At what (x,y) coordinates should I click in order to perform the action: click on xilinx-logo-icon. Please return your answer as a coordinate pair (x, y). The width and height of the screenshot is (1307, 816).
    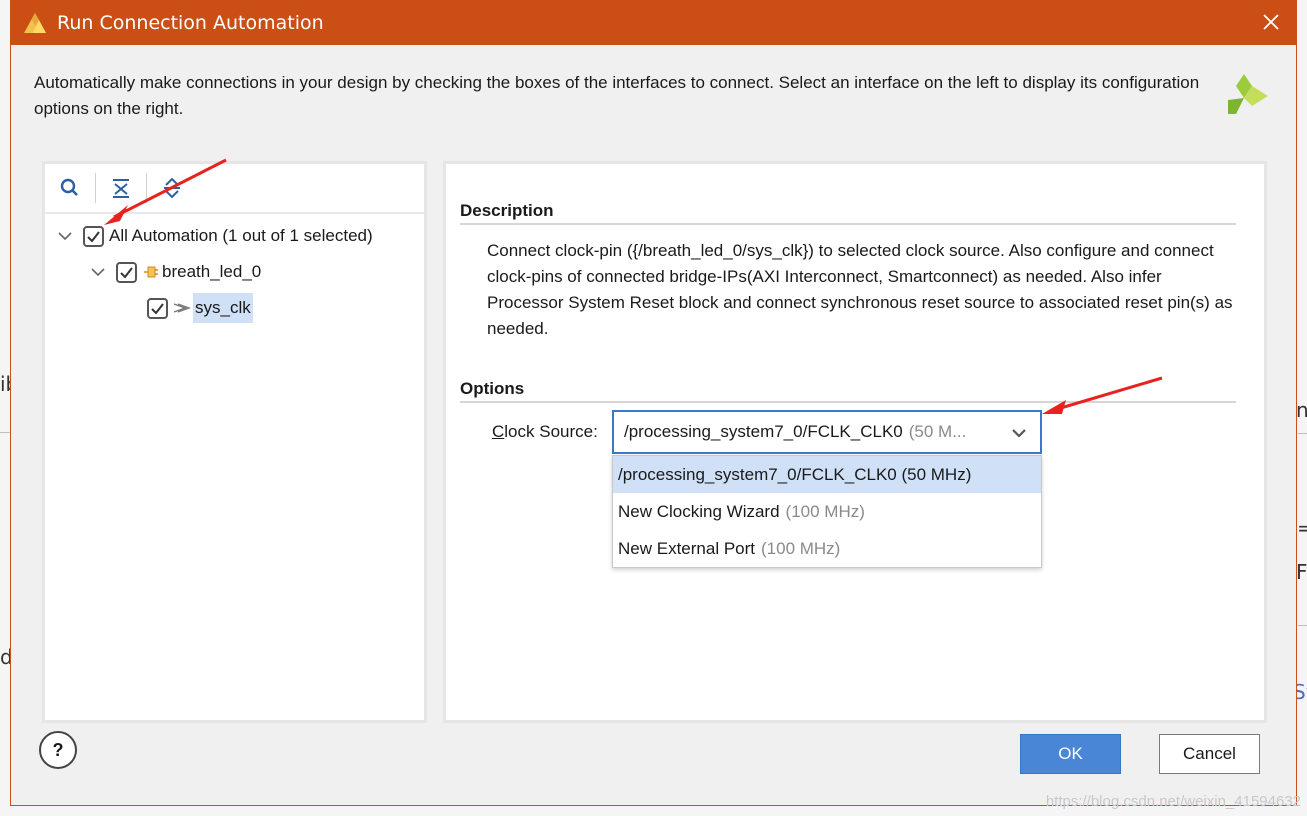
    Looking at the image, I should click on (1248, 94).